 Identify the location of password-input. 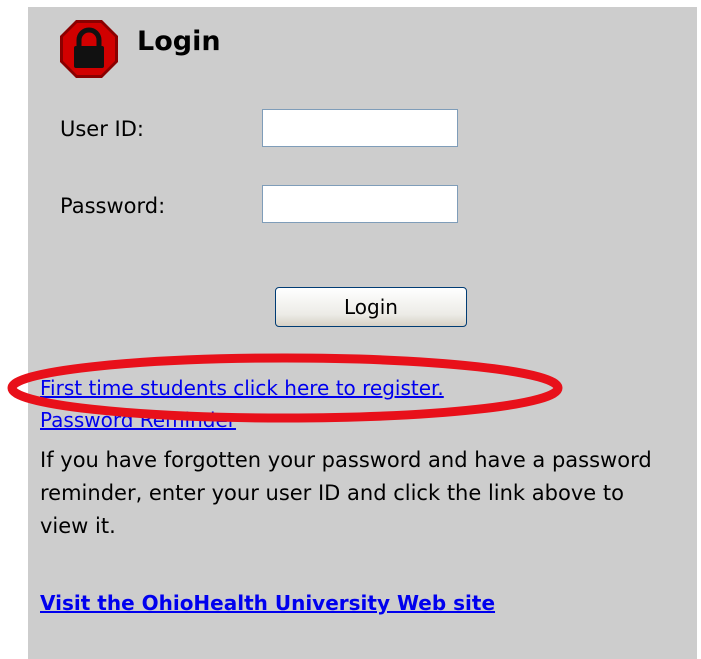
(360, 204).